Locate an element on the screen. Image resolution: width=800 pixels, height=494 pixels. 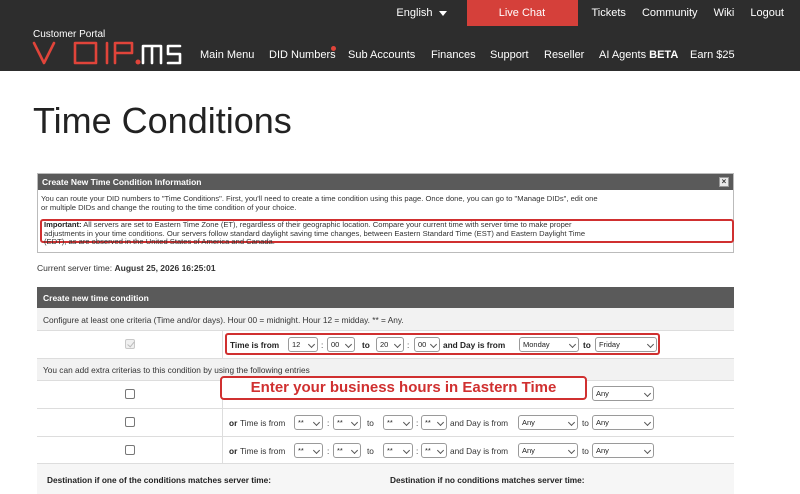
page-title: Time Conditions is located at coordinates (162, 120).